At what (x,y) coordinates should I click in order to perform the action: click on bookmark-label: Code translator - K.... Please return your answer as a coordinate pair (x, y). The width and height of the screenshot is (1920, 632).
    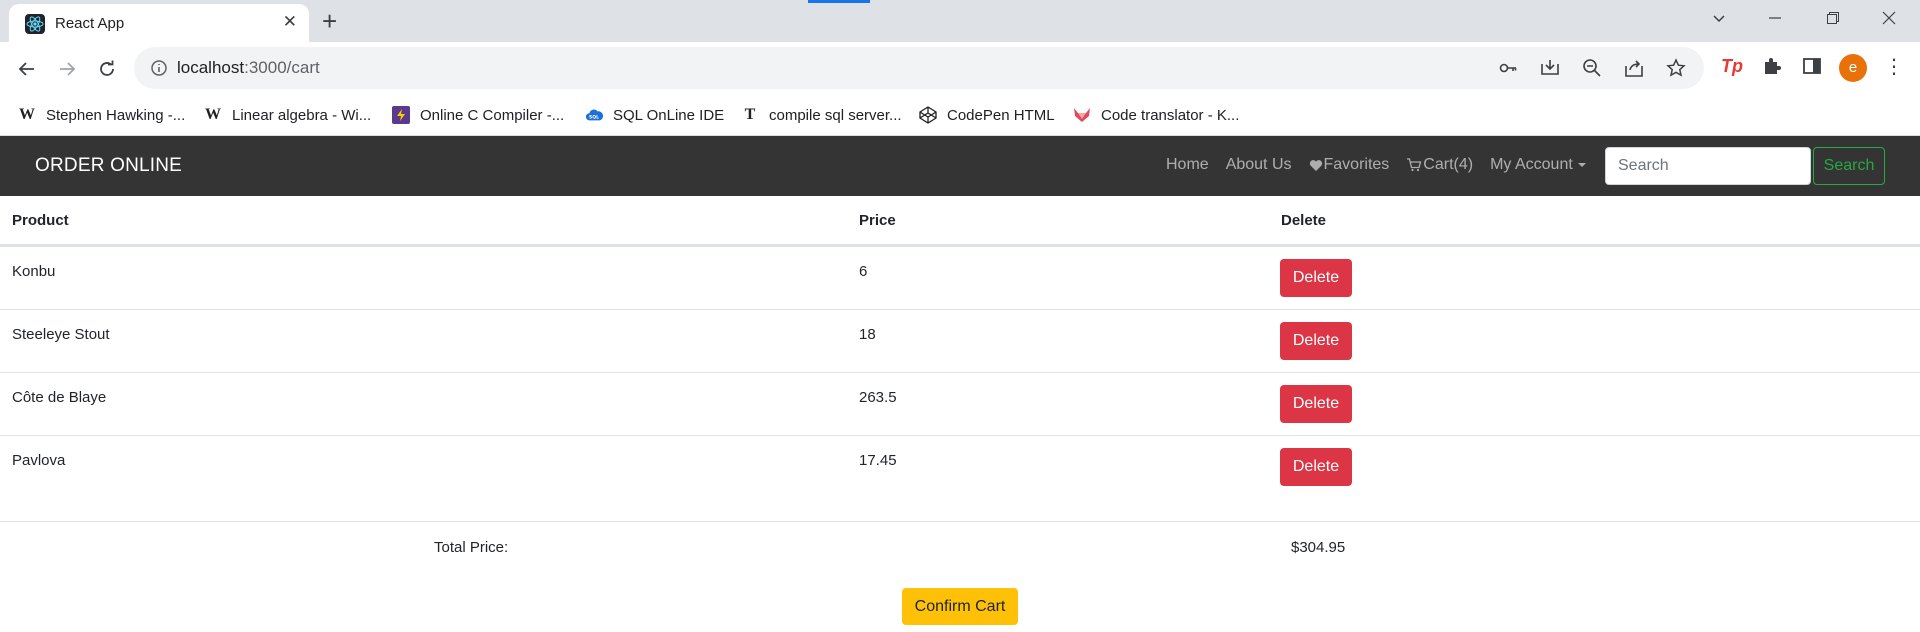
    Looking at the image, I should click on (1170, 115).